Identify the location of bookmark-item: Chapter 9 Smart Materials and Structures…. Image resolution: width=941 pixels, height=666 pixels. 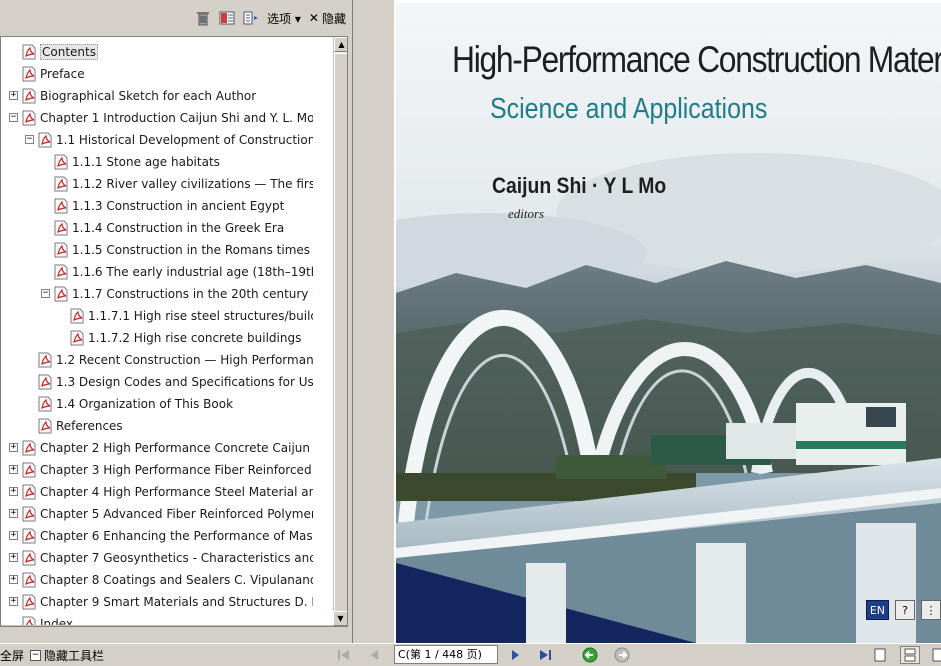
(167, 602).